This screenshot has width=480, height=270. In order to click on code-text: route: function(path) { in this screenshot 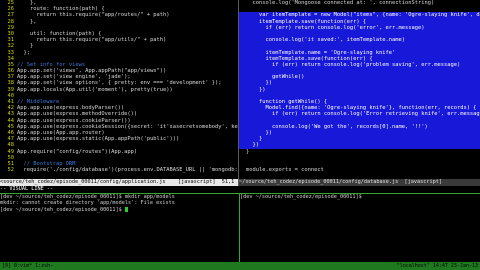, I will do `click(61, 9)`.